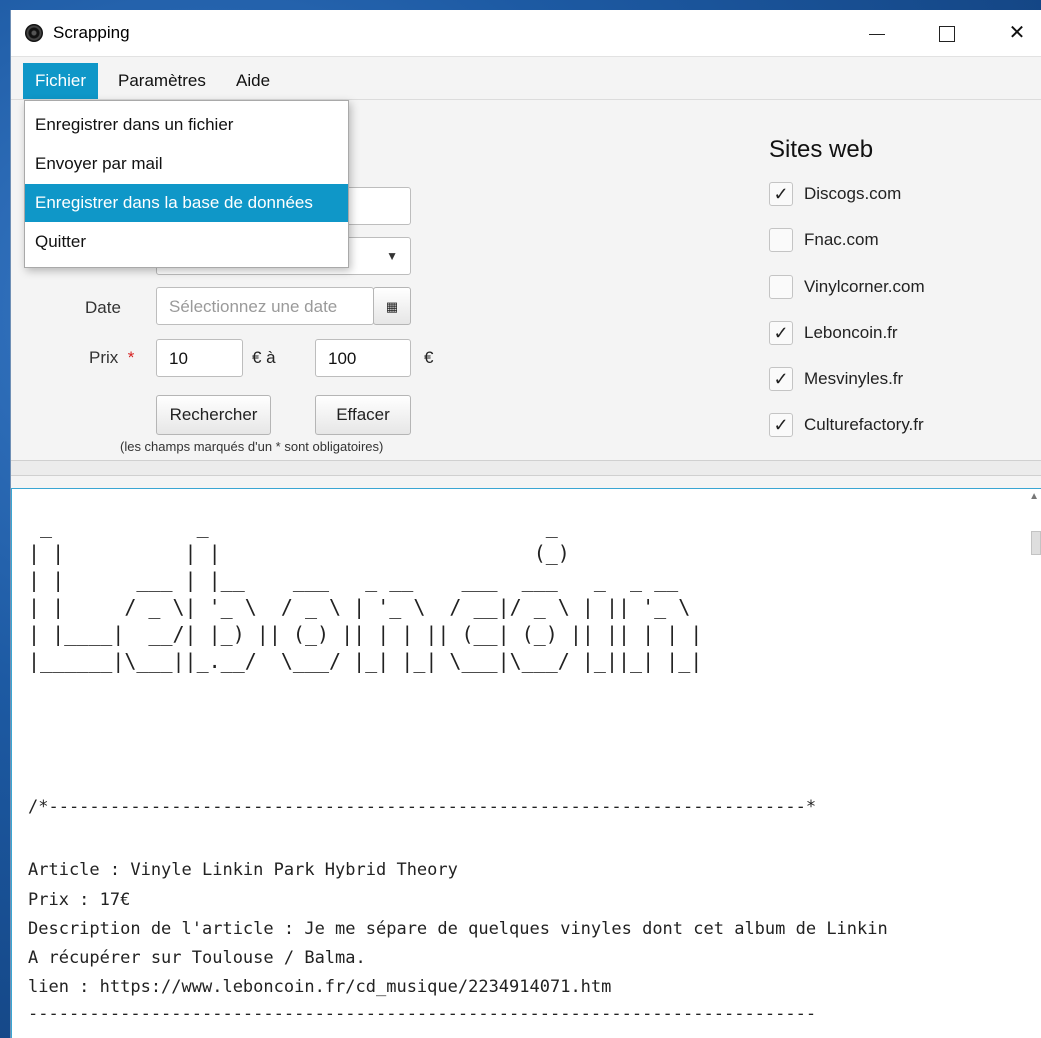 Image resolution: width=1041 pixels, height=1038 pixels. I want to click on chevron-down-icon: ▼, so click(392, 256).